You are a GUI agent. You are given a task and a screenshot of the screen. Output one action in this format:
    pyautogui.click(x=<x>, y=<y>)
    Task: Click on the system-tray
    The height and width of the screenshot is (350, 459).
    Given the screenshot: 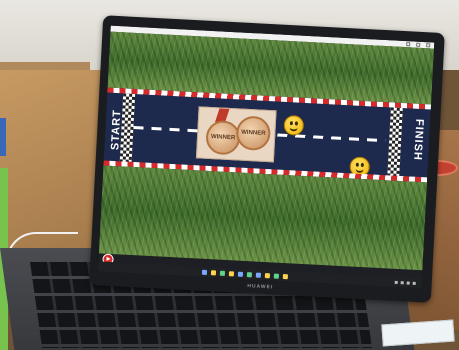 What is the action you would take?
    pyautogui.click(x=405, y=282)
    